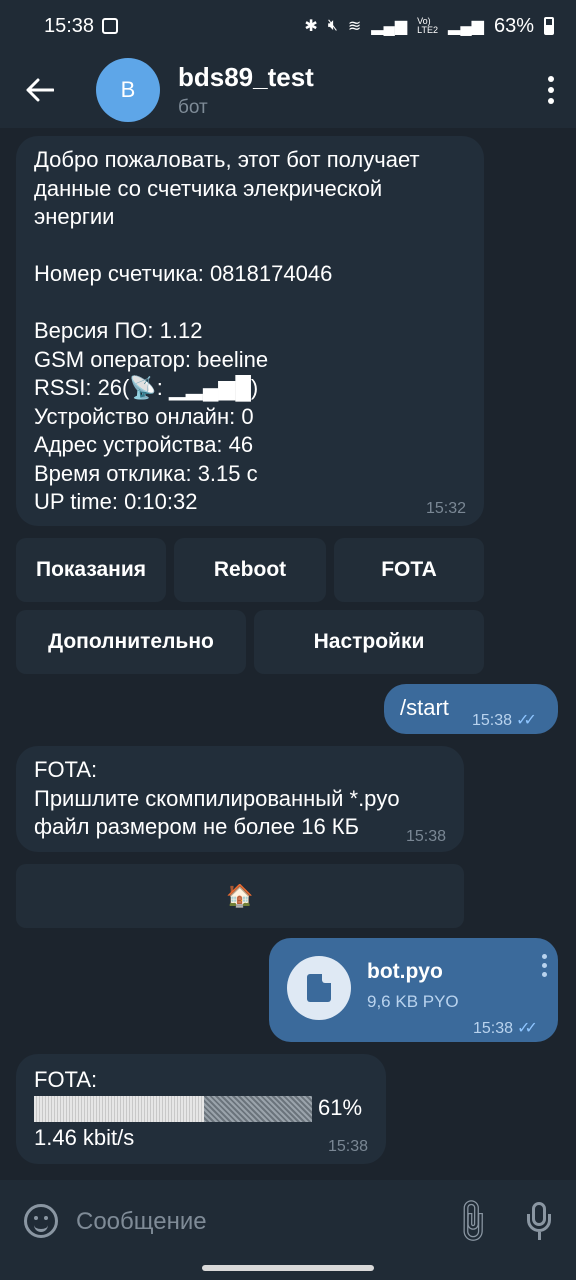 This screenshot has width=576, height=1280. I want to click on microphone-icon, so click(539, 1221).